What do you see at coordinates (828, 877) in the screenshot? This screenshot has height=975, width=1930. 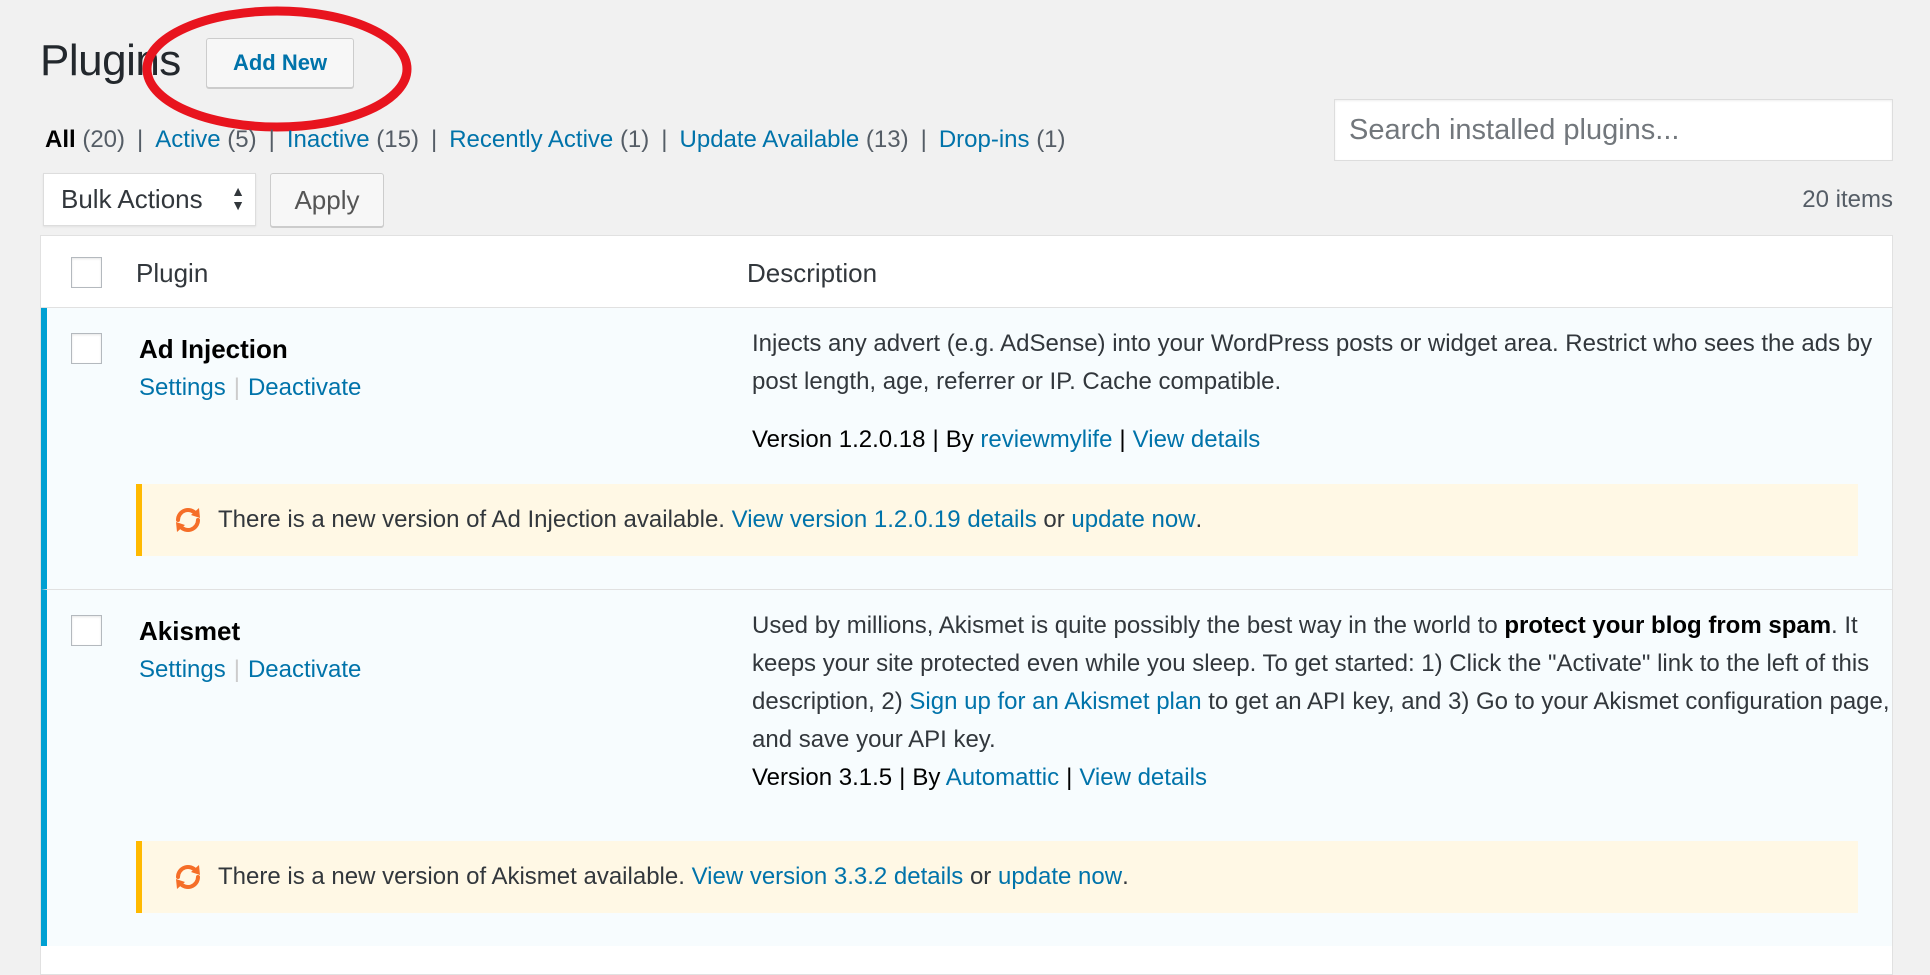 I see `view-version-details-link: View version 3.3.2 details` at bounding box center [828, 877].